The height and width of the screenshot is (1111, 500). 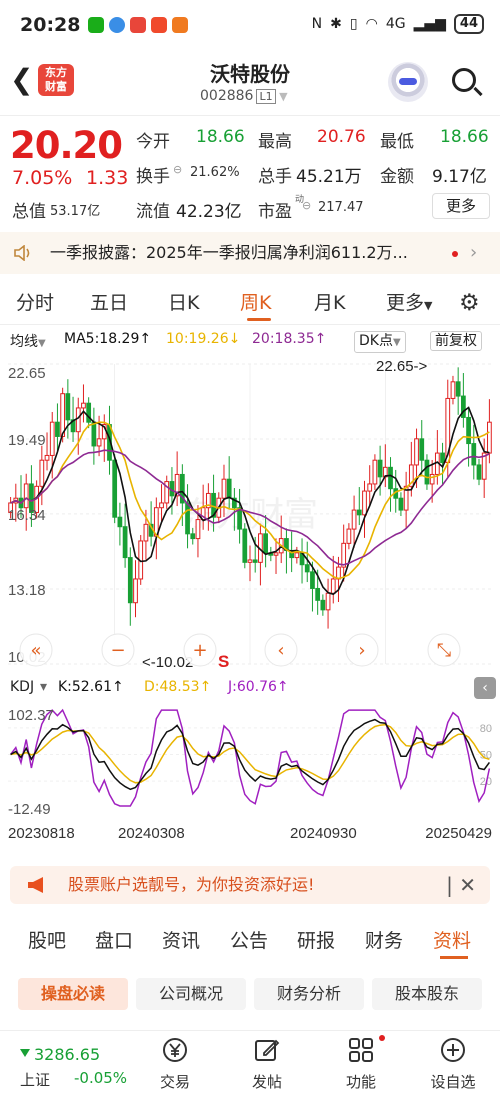 I want to click on level-badge: L1, so click(x=266, y=96).